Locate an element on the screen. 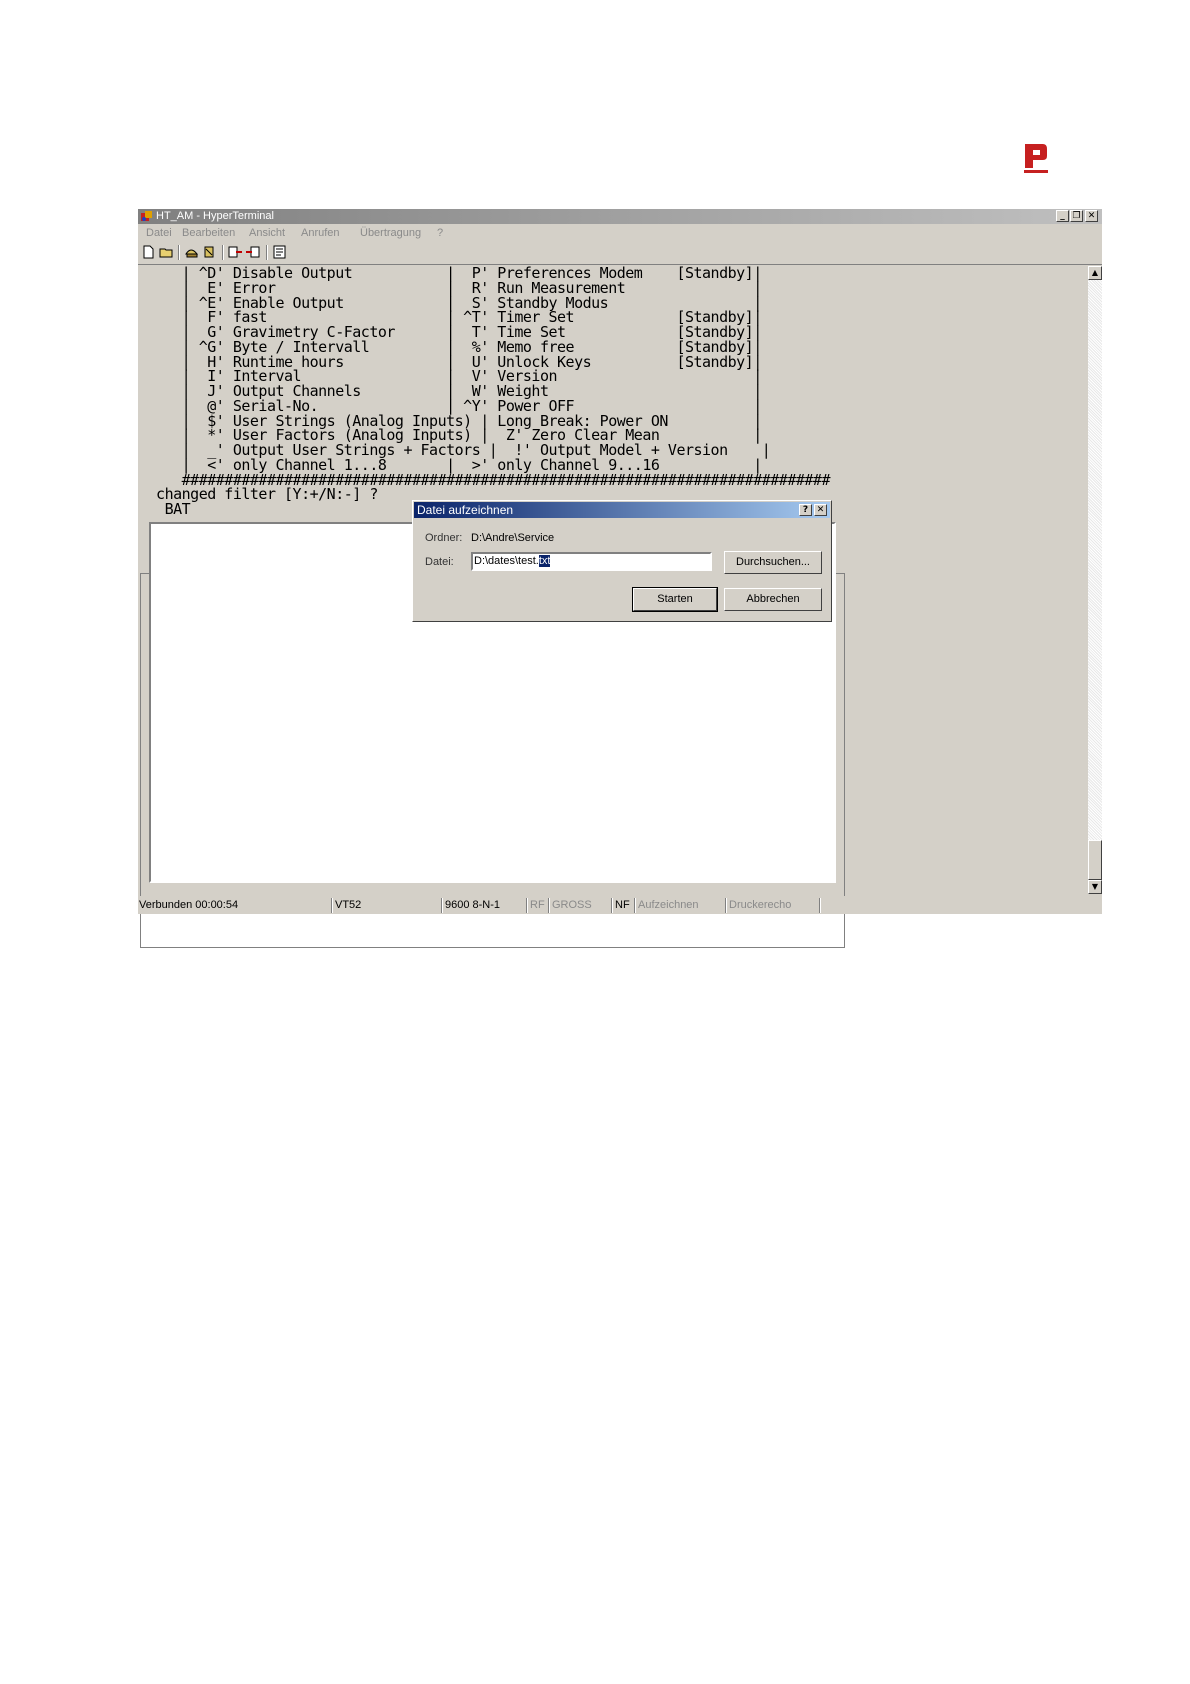 Image resolution: width=1190 pixels, height=1684 pixels. dialog-titlebar: Datei aufzeichnen ? ✕ is located at coordinates (622, 510).